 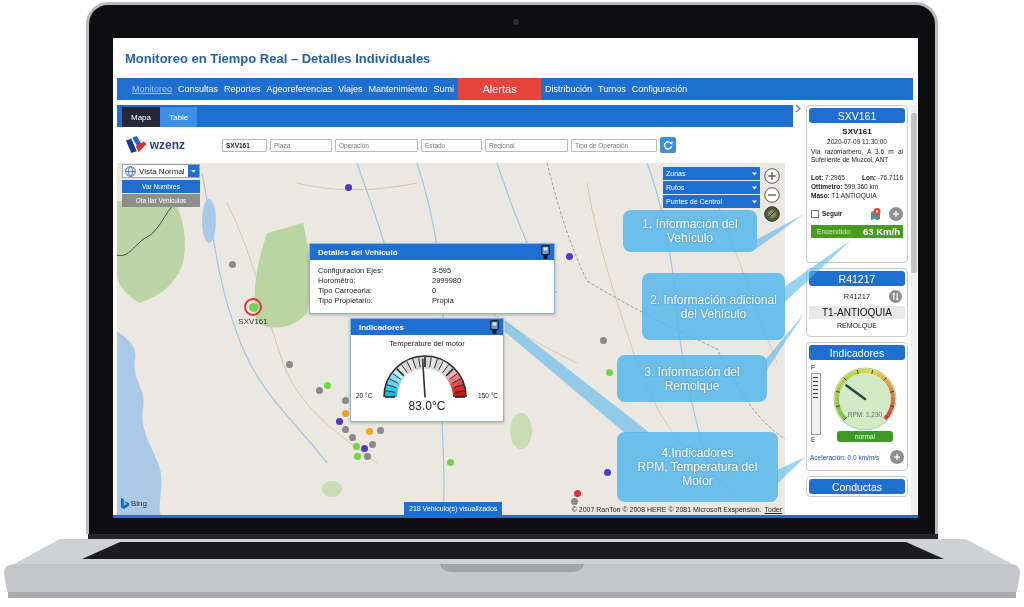 I want to click on selected-marker-ring, so click(x=253, y=307).